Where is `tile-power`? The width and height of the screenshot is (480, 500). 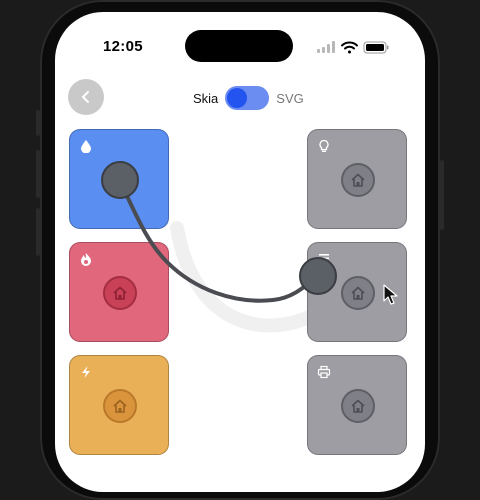 tile-power is located at coordinates (119, 405).